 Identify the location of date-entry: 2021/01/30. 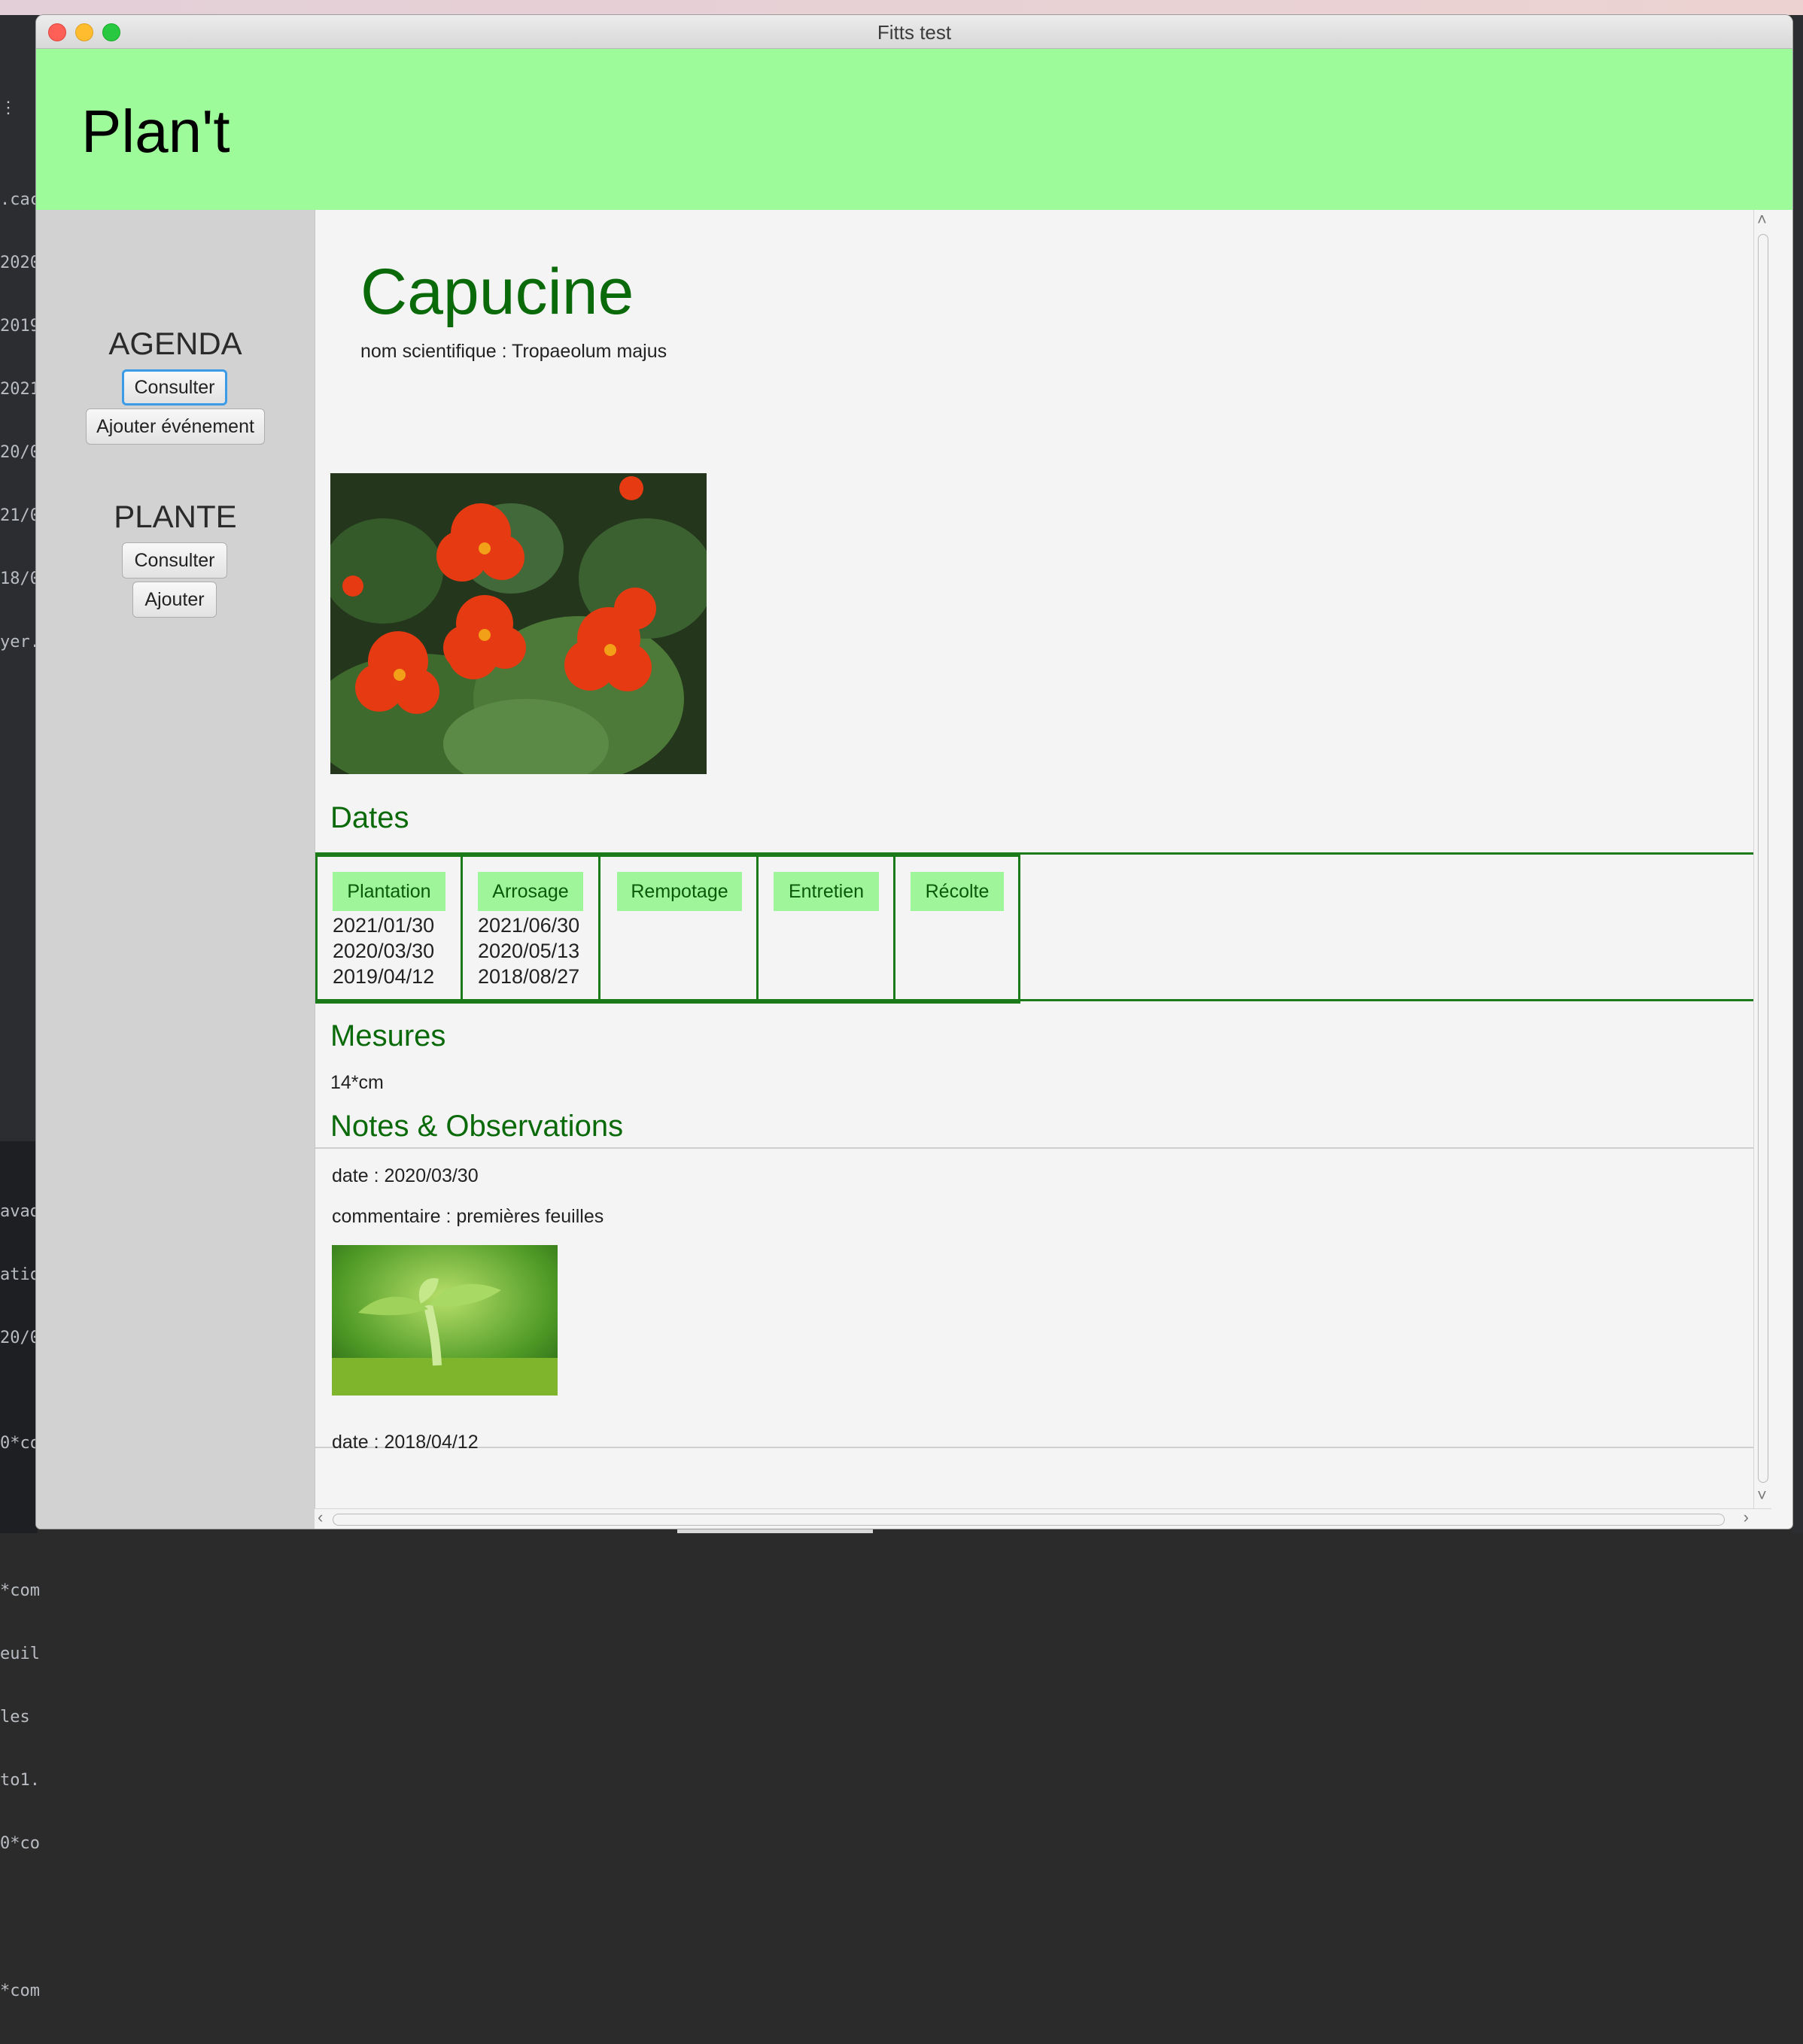
(384, 925).